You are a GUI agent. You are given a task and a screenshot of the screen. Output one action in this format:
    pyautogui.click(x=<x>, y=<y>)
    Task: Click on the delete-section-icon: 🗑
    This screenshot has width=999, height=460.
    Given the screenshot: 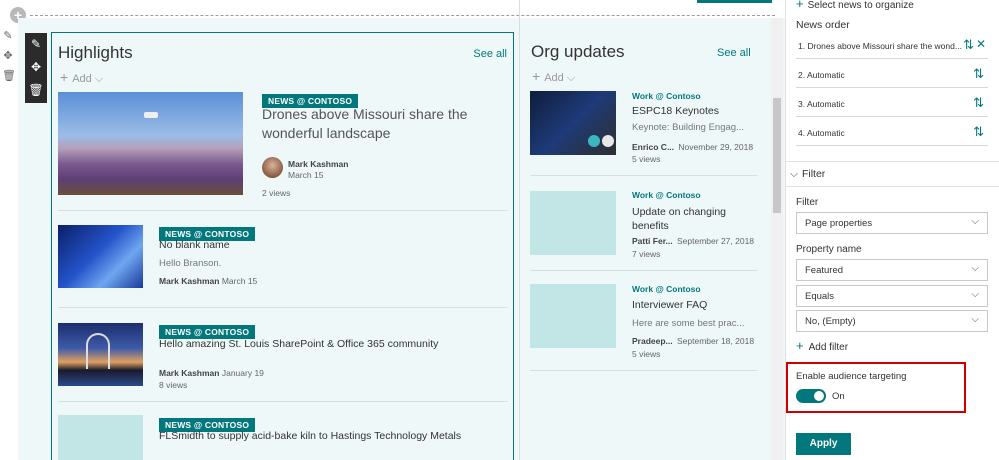 What is the action you would take?
    pyautogui.click(x=9, y=76)
    